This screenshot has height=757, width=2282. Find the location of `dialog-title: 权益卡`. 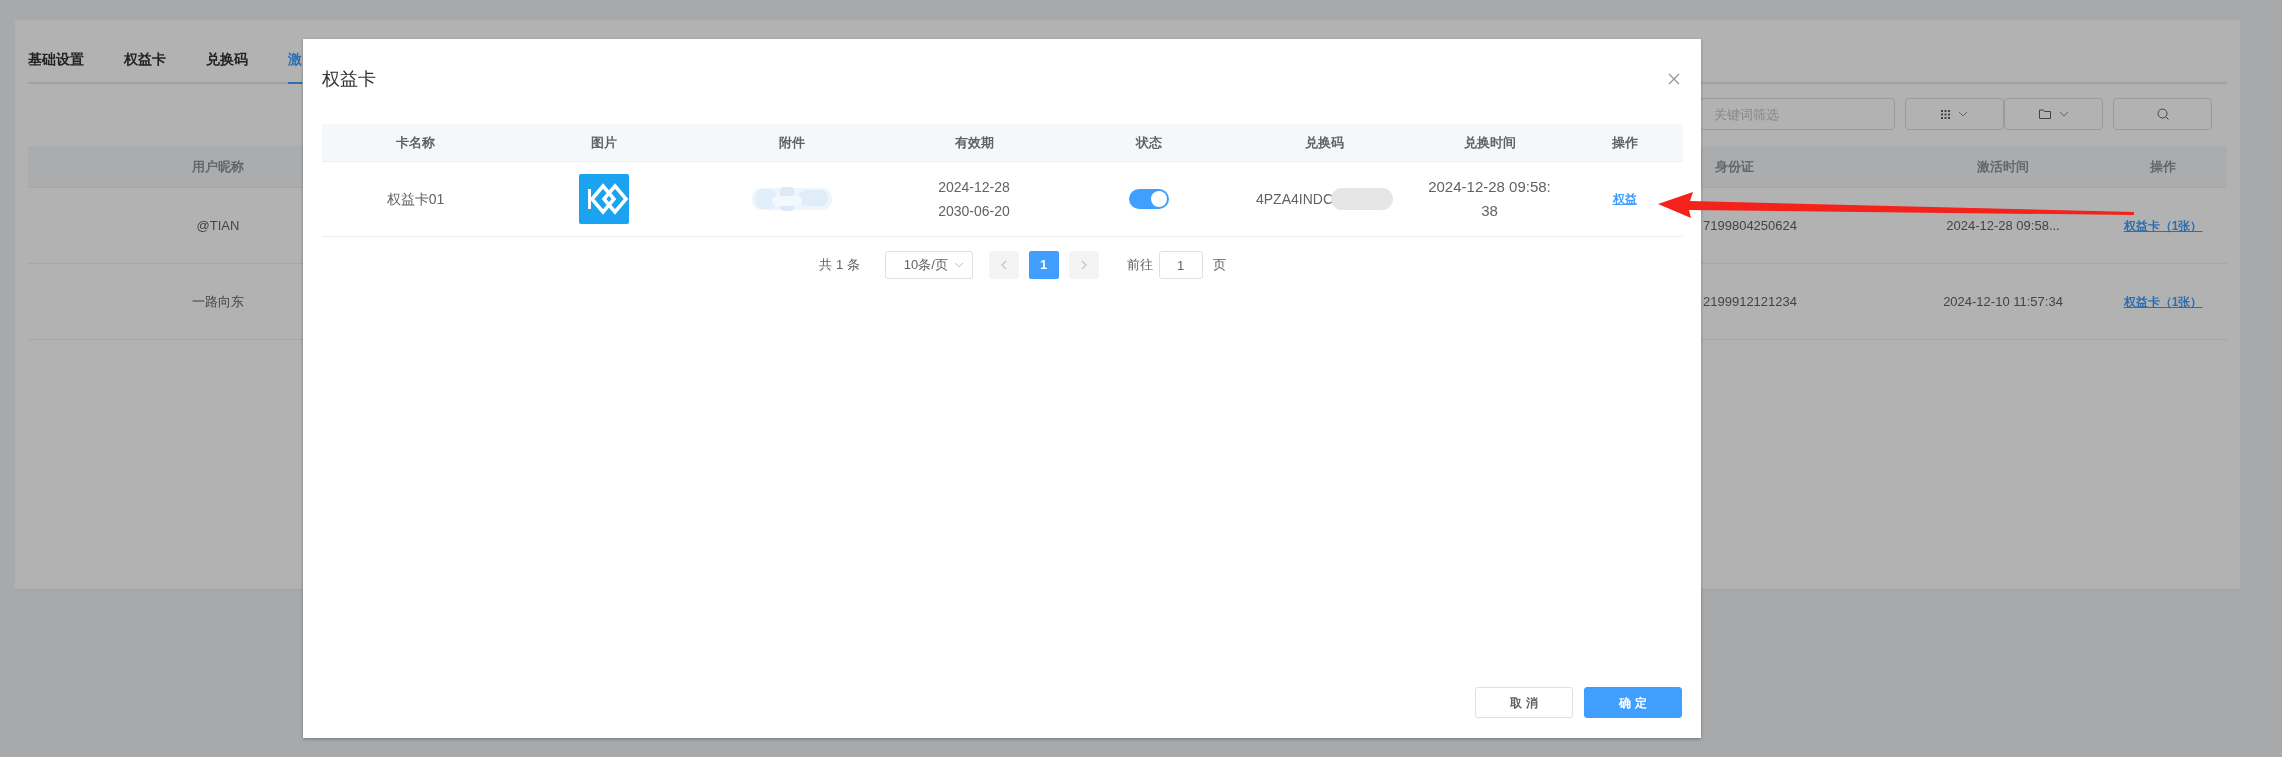

dialog-title: 权益卡 is located at coordinates (349, 79).